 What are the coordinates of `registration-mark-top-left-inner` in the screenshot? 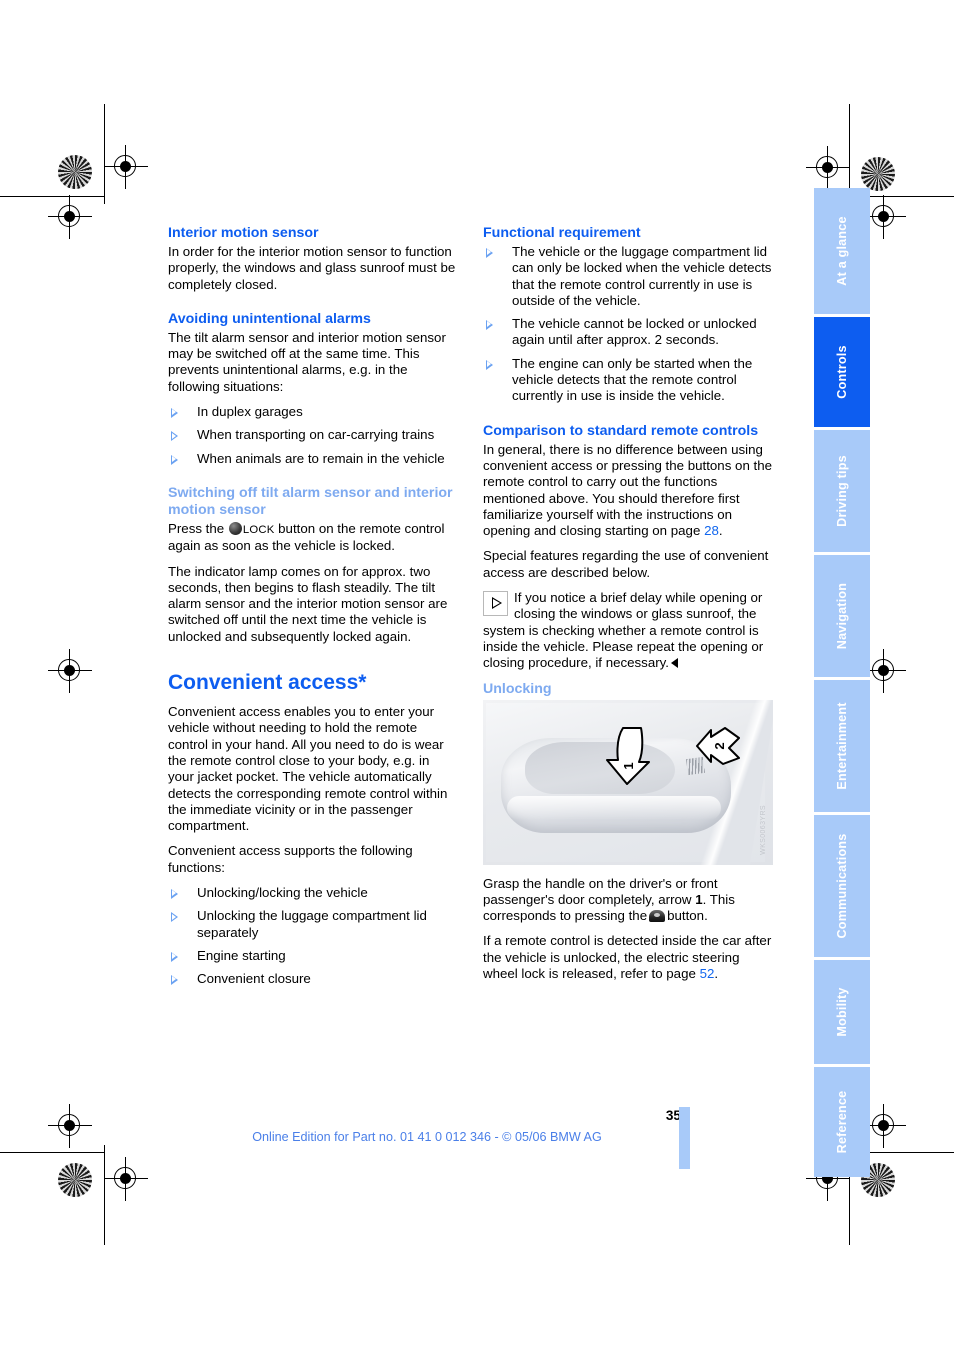 It's located at (126, 167).